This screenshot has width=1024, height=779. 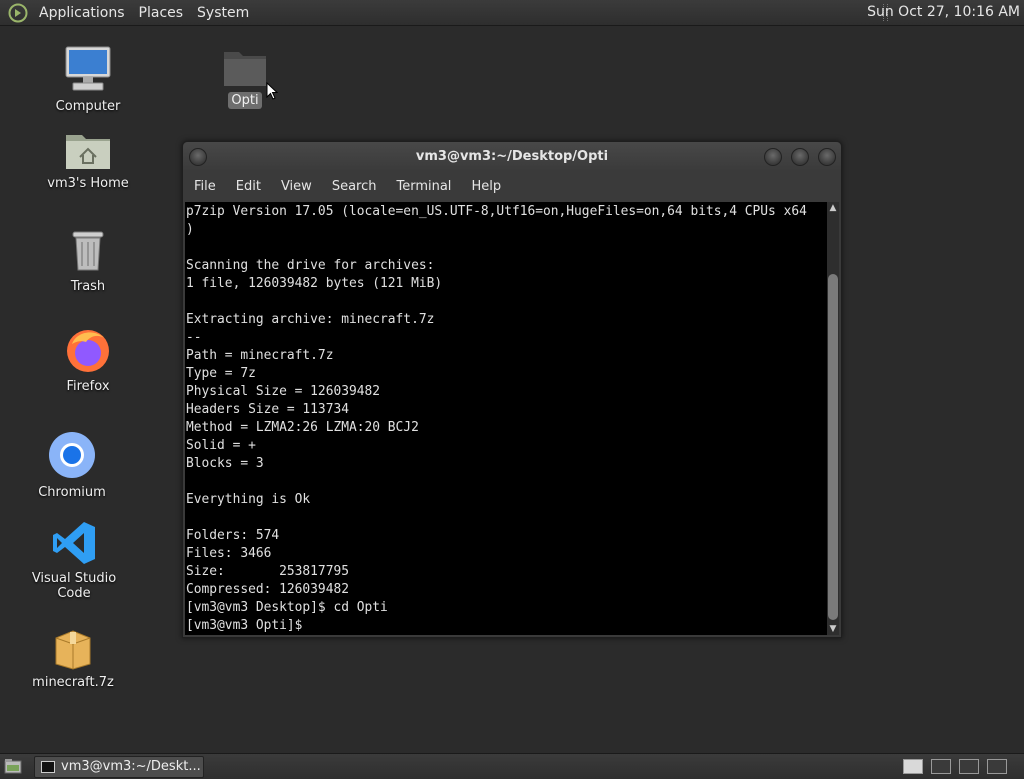 I want to click on scroll-up-arrow-icon: ▲, so click(x=833, y=208).